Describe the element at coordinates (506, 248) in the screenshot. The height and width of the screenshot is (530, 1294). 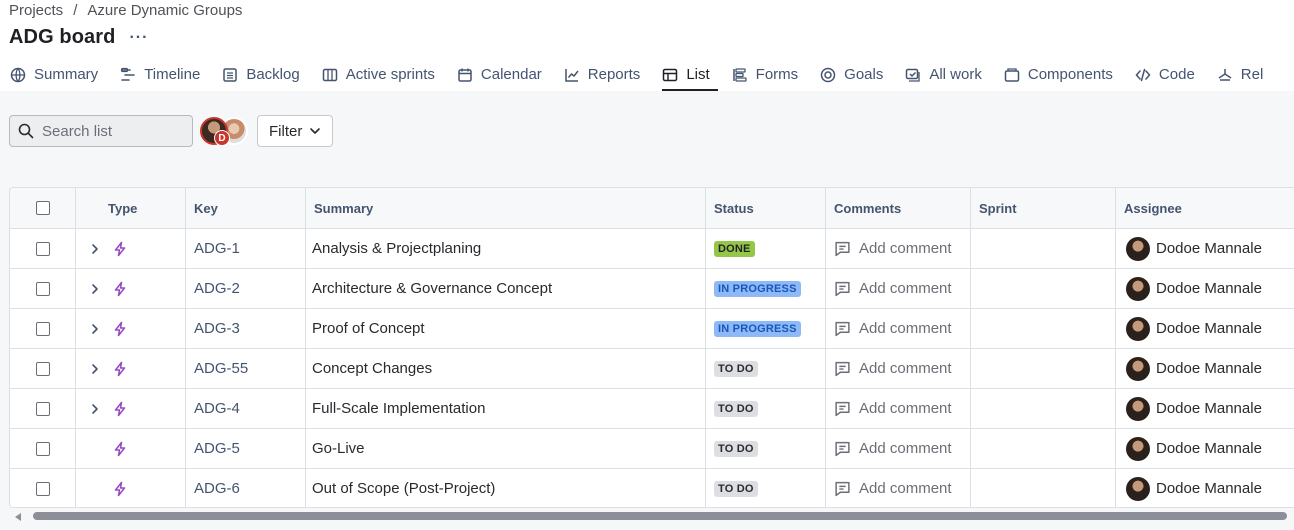
I see `issue-summary: Analysis & Projectplaning` at that location.